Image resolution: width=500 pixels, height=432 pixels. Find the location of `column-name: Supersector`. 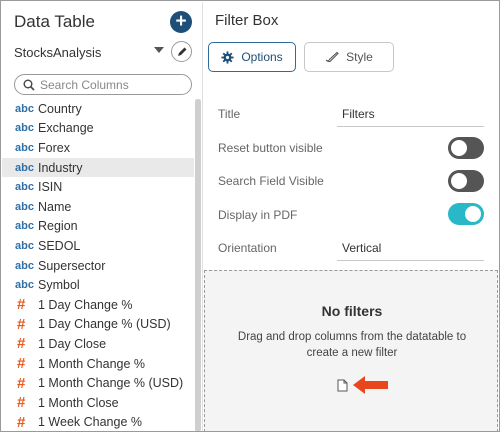

column-name: Supersector is located at coordinates (72, 265).